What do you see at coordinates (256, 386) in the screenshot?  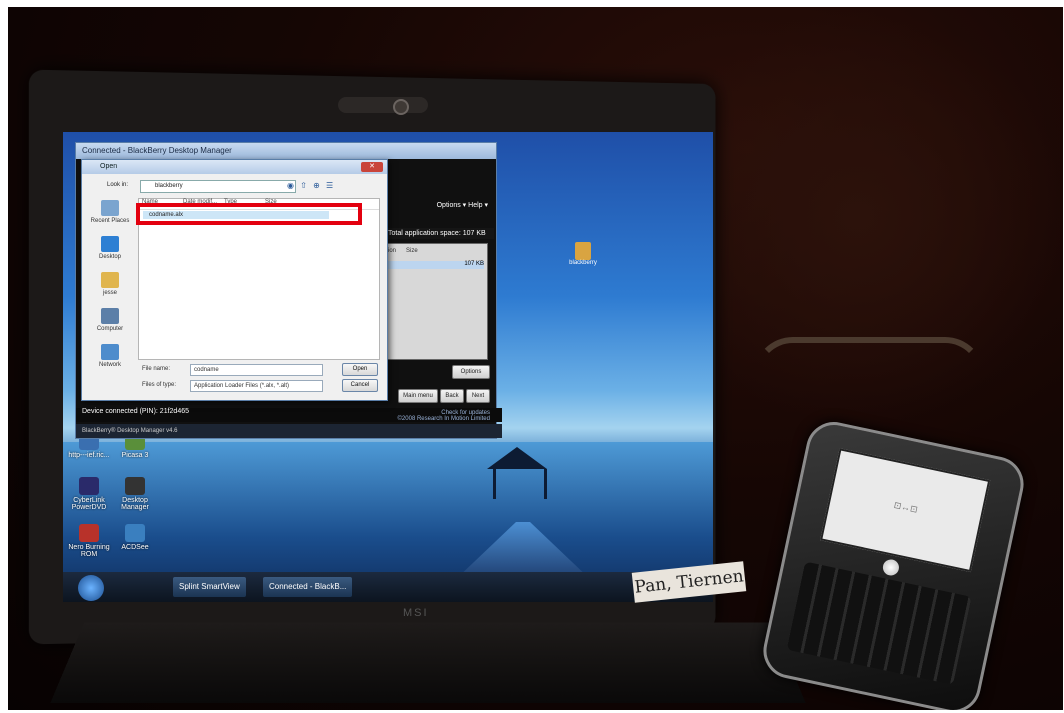 I see `file-type-select: Application Loader Files (*.alx, *.alt)` at bounding box center [256, 386].